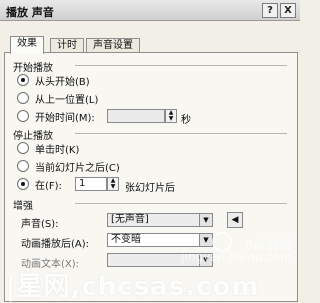 This screenshot has height=303, width=320. I want to click on tab-timing-label: 计时, so click(67, 45).